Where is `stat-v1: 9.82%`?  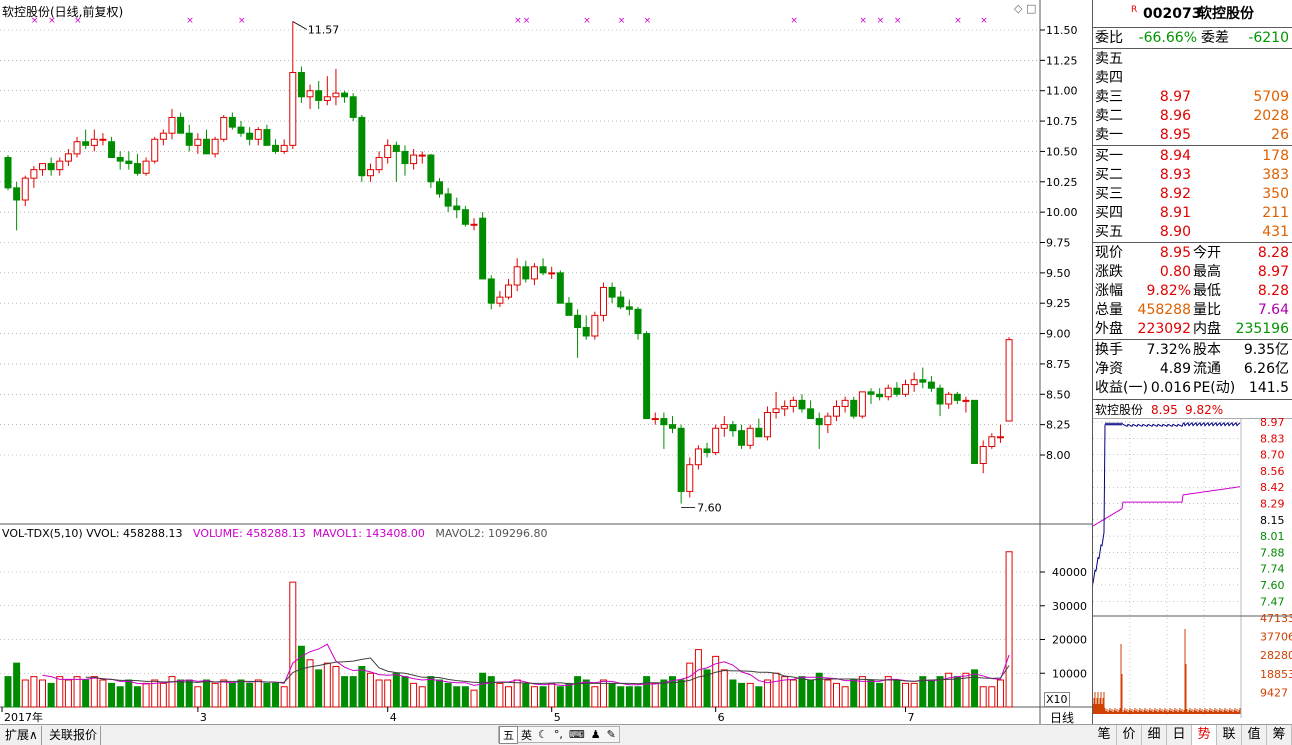
stat-v1: 9.82% is located at coordinates (1168, 291).